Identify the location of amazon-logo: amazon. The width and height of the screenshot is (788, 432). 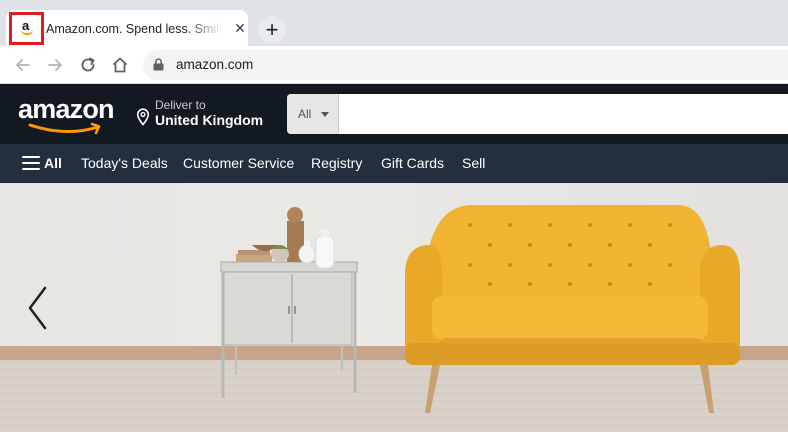
(70, 114).